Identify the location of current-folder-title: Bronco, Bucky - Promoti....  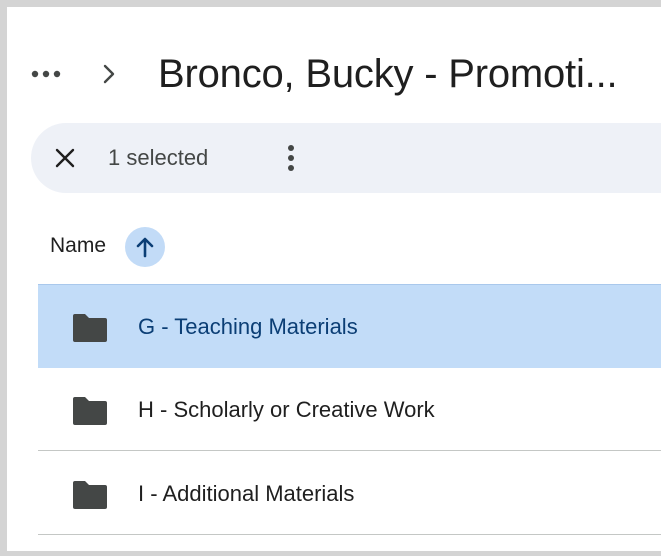
(388, 74).